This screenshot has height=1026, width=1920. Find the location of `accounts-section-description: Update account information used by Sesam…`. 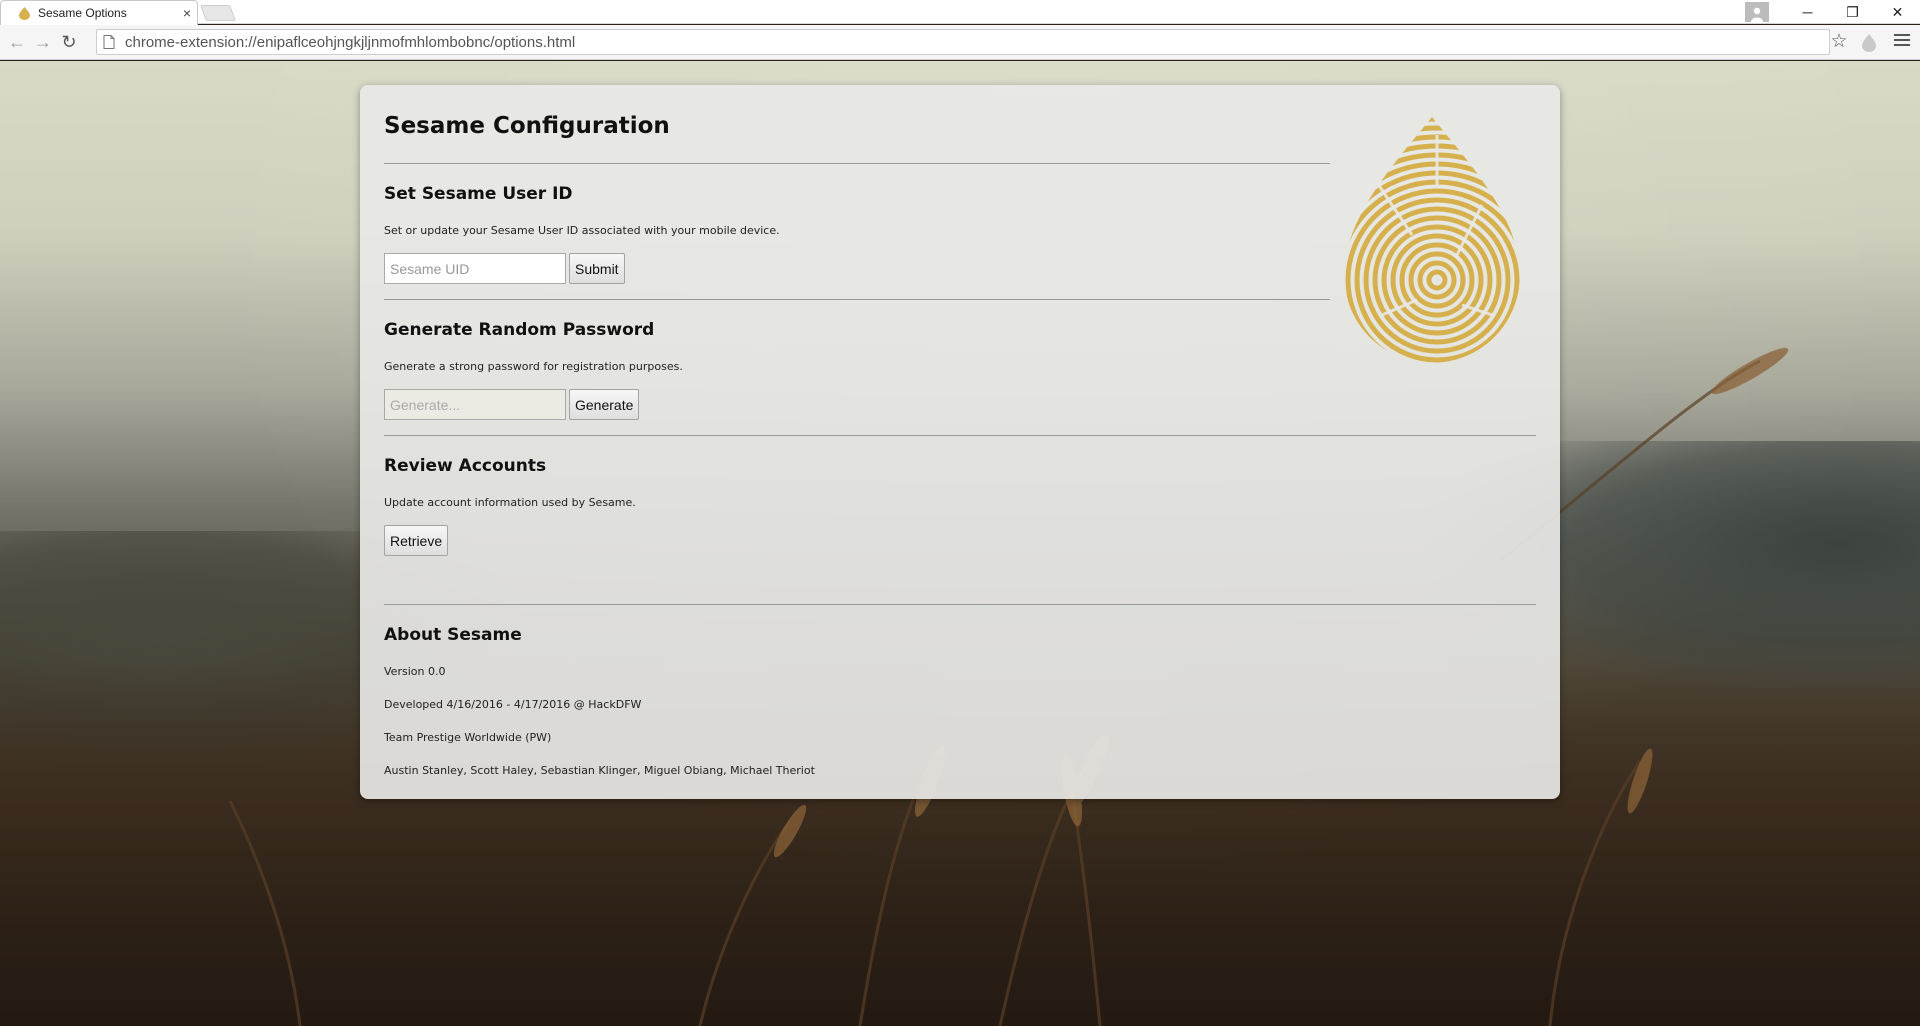

accounts-section-description: Update account information used by Sesam… is located at coordinates (510, 502).